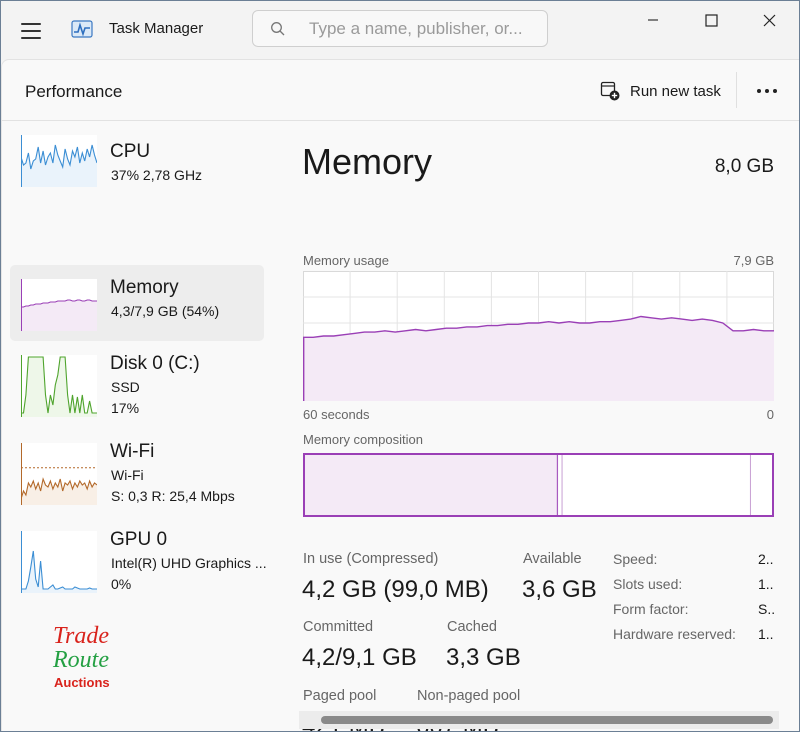 This screenshot has width=800, height=732. I want to click on logo-line-3: Auctions, so click(82, 682).